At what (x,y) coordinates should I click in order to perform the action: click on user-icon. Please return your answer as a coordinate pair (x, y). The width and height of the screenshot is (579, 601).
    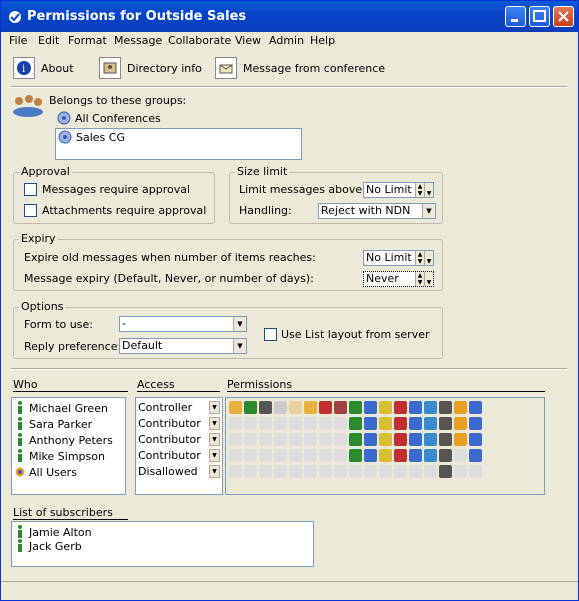
    Looking at the image, I should click on (250, 439).